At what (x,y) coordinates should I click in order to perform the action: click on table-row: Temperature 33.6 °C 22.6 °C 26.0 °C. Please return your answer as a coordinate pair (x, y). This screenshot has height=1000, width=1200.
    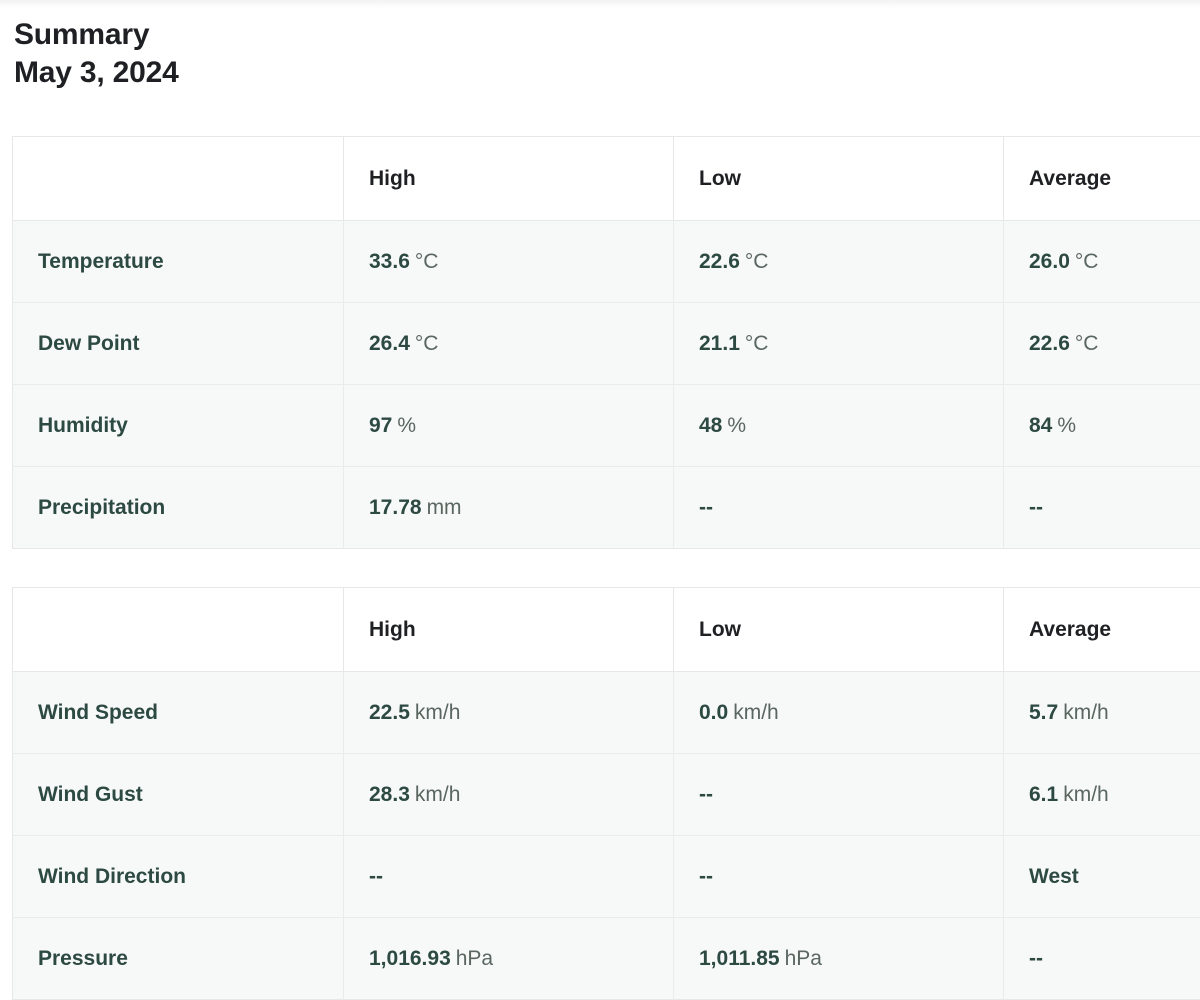
    Looking at the image, I should click on (606, 261).